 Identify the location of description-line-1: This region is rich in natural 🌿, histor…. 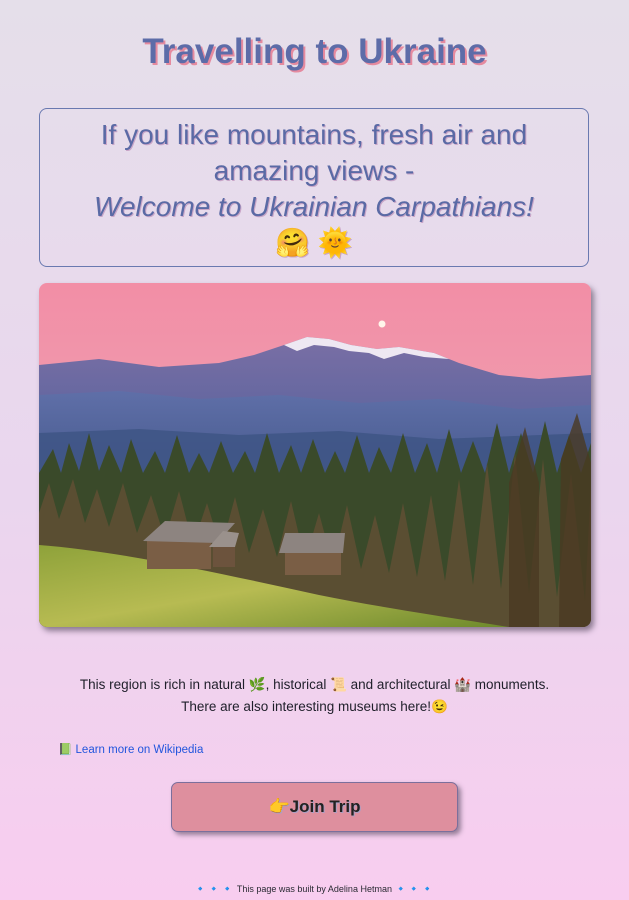
(314, 684).